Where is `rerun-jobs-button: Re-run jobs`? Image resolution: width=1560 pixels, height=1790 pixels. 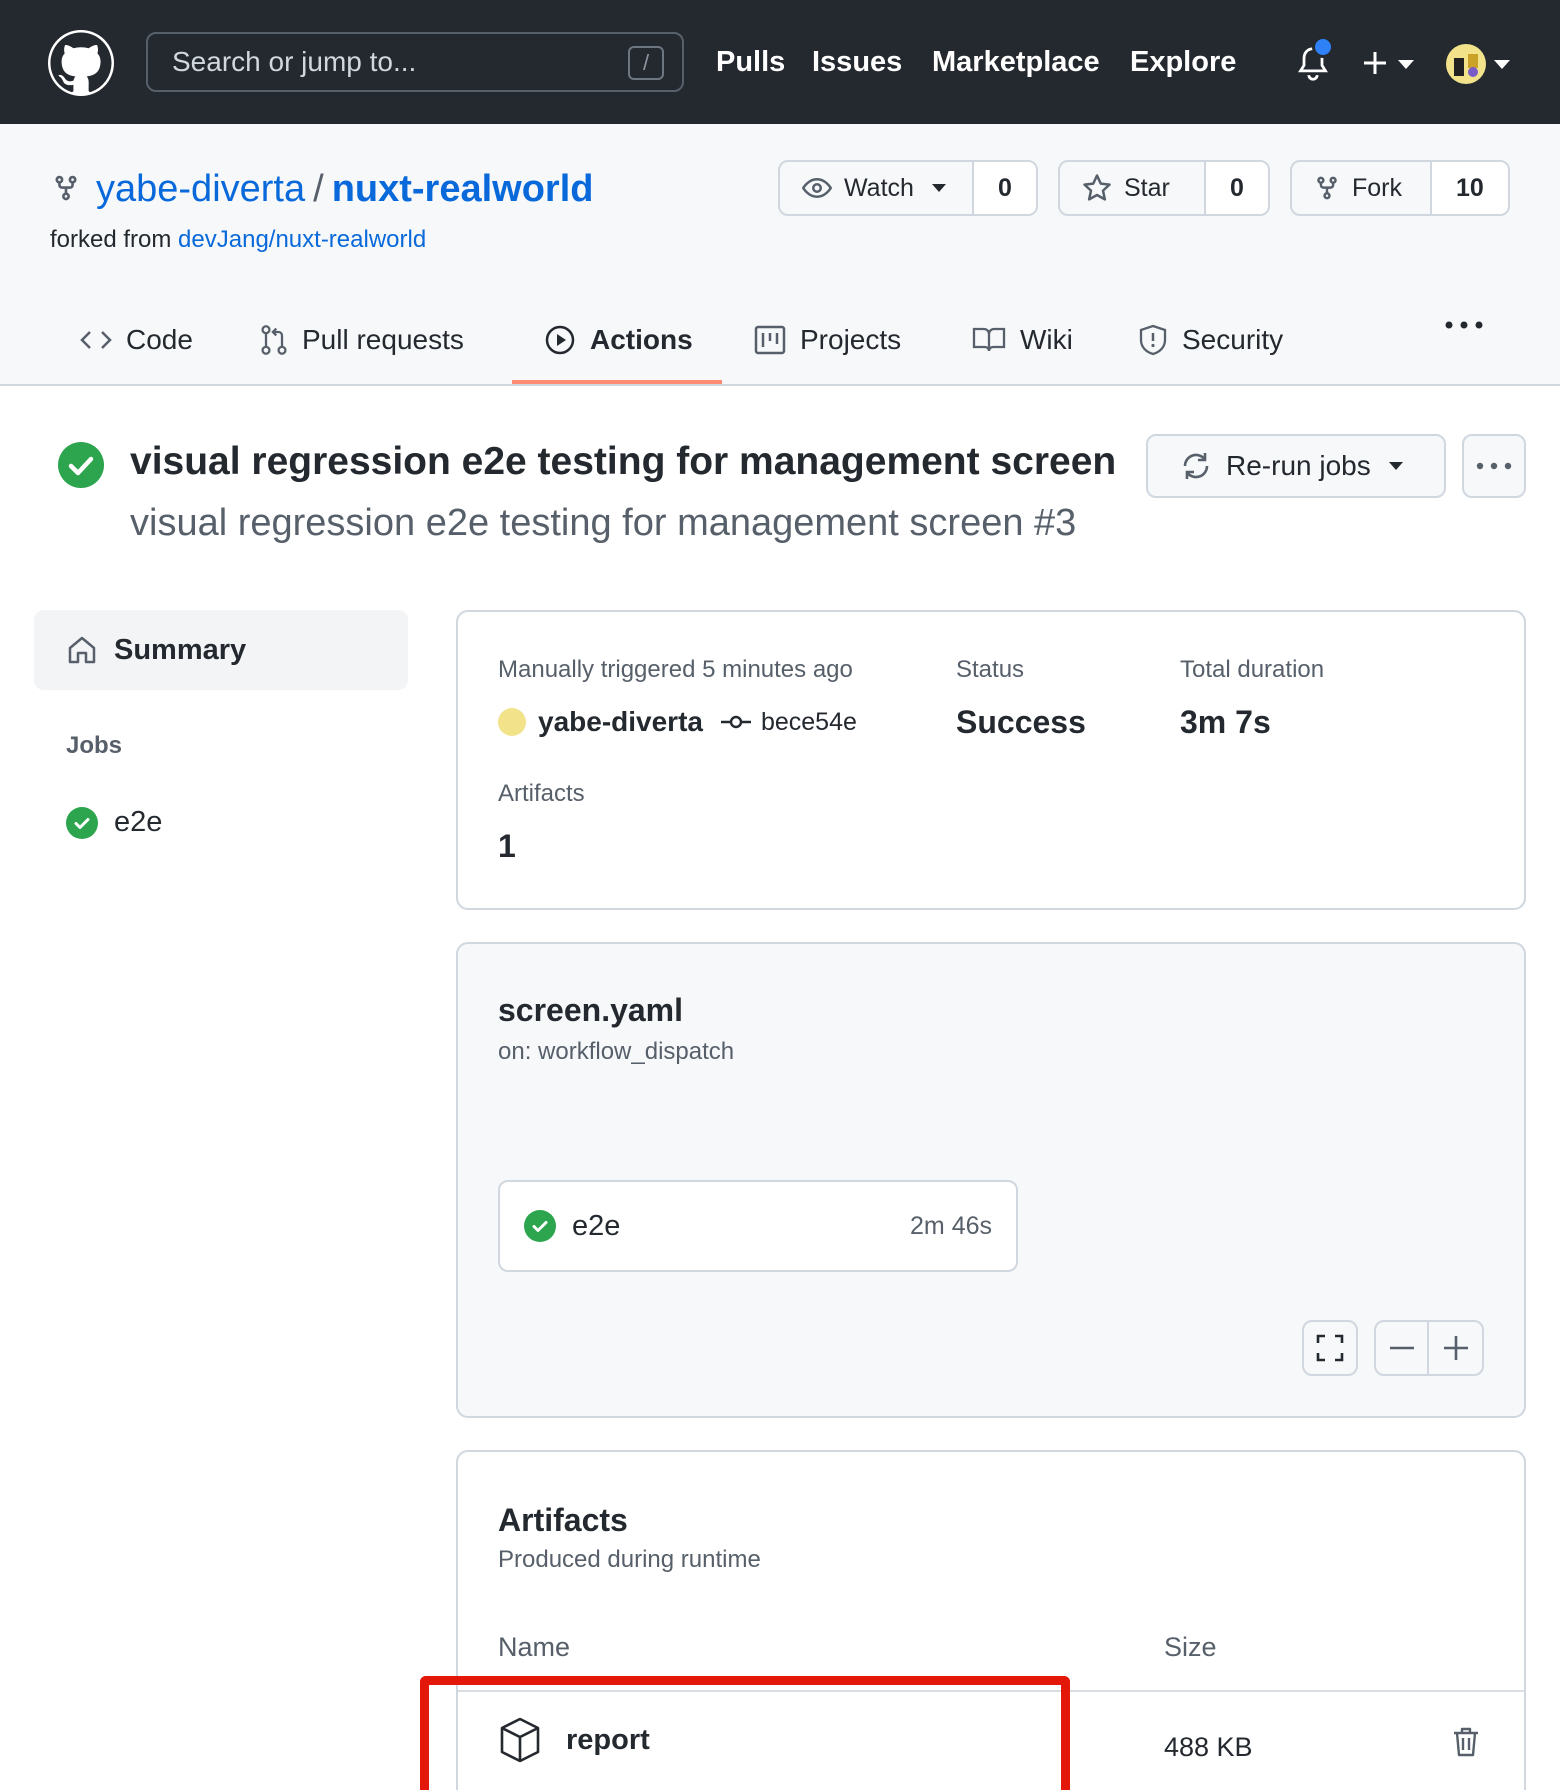
rerun-jobs-button: Re-run jobs is located at coordinates (1296, 466).